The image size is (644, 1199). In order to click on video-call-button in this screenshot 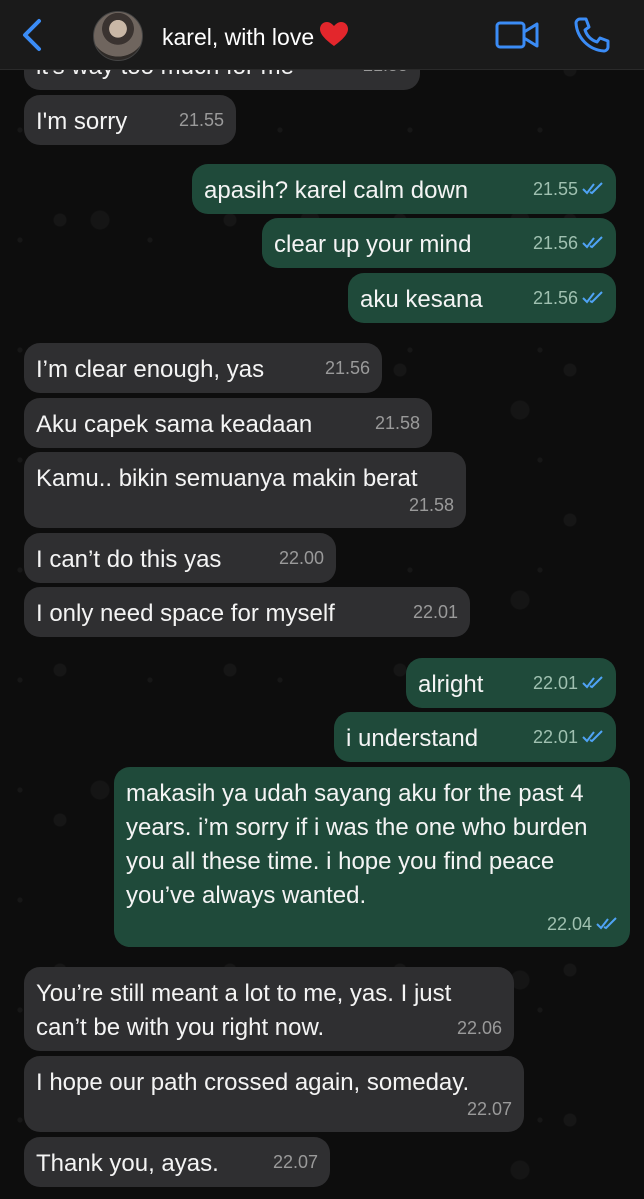, I will do `click(517, 35)`.